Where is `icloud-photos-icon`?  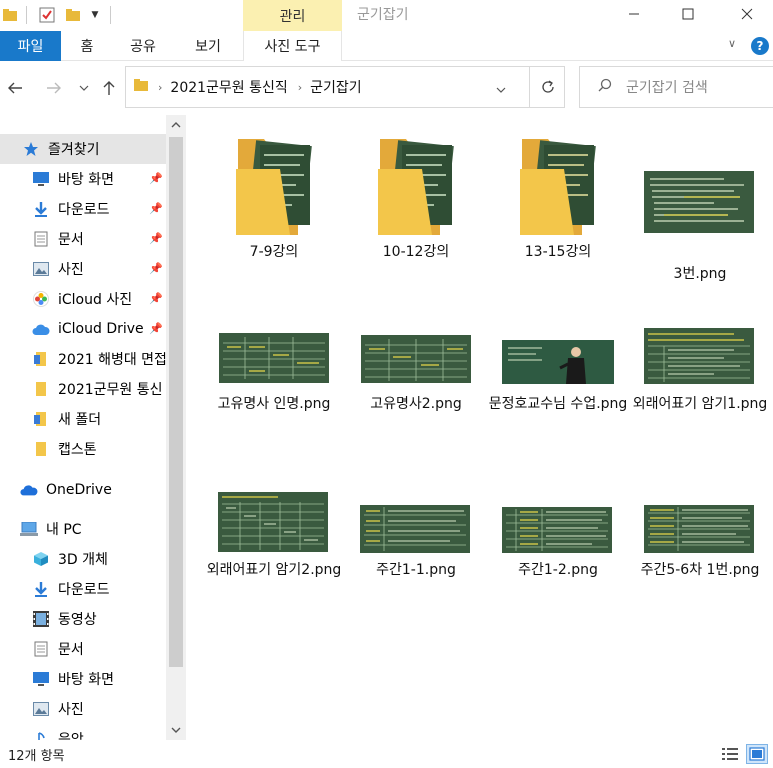
icloud-photos-icon is located at coordinates (41, 299).